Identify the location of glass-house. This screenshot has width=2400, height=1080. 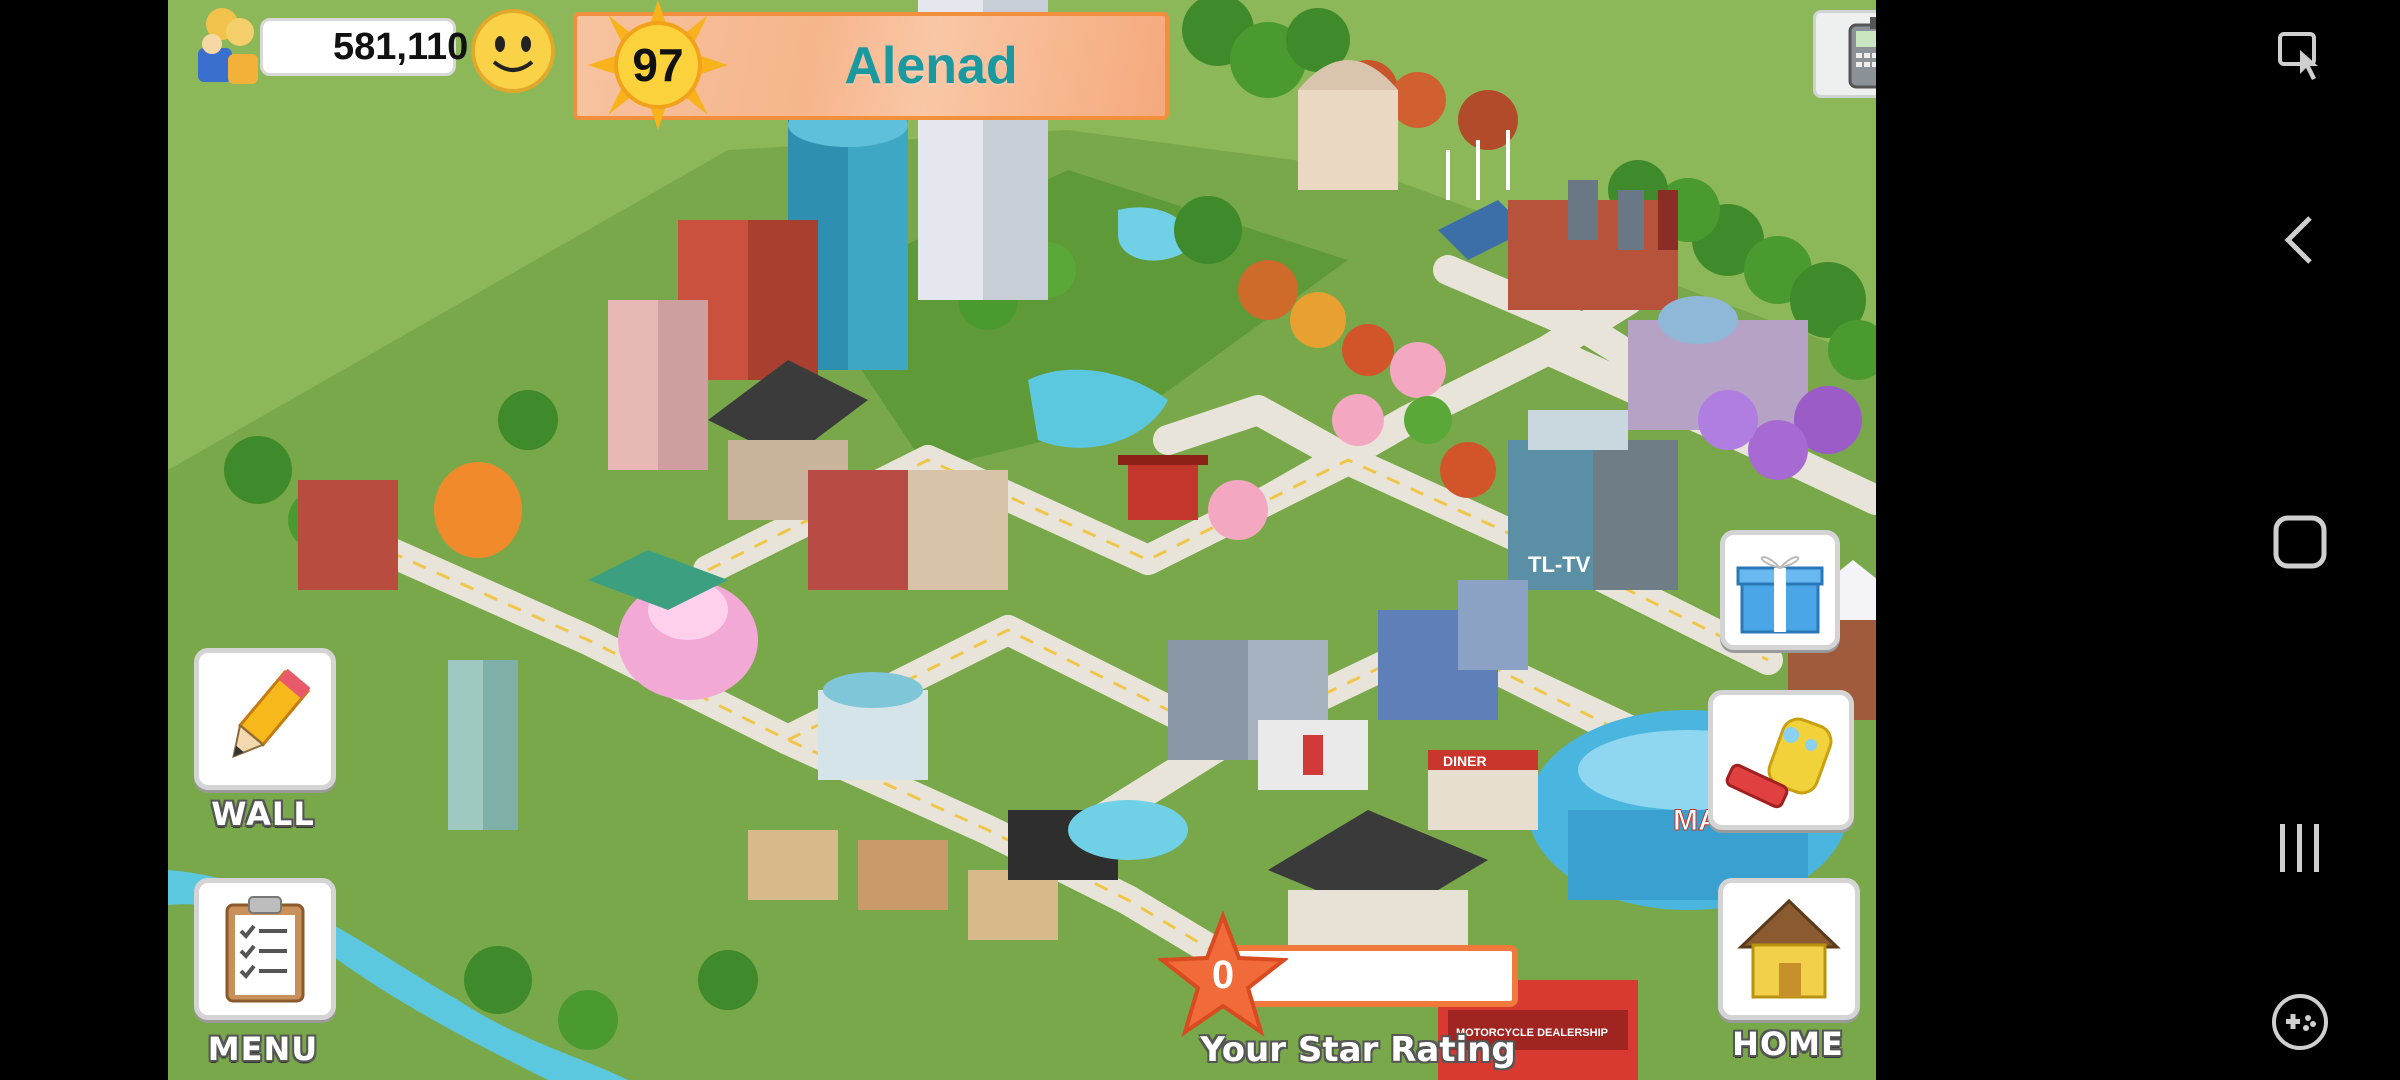
(873, 726).